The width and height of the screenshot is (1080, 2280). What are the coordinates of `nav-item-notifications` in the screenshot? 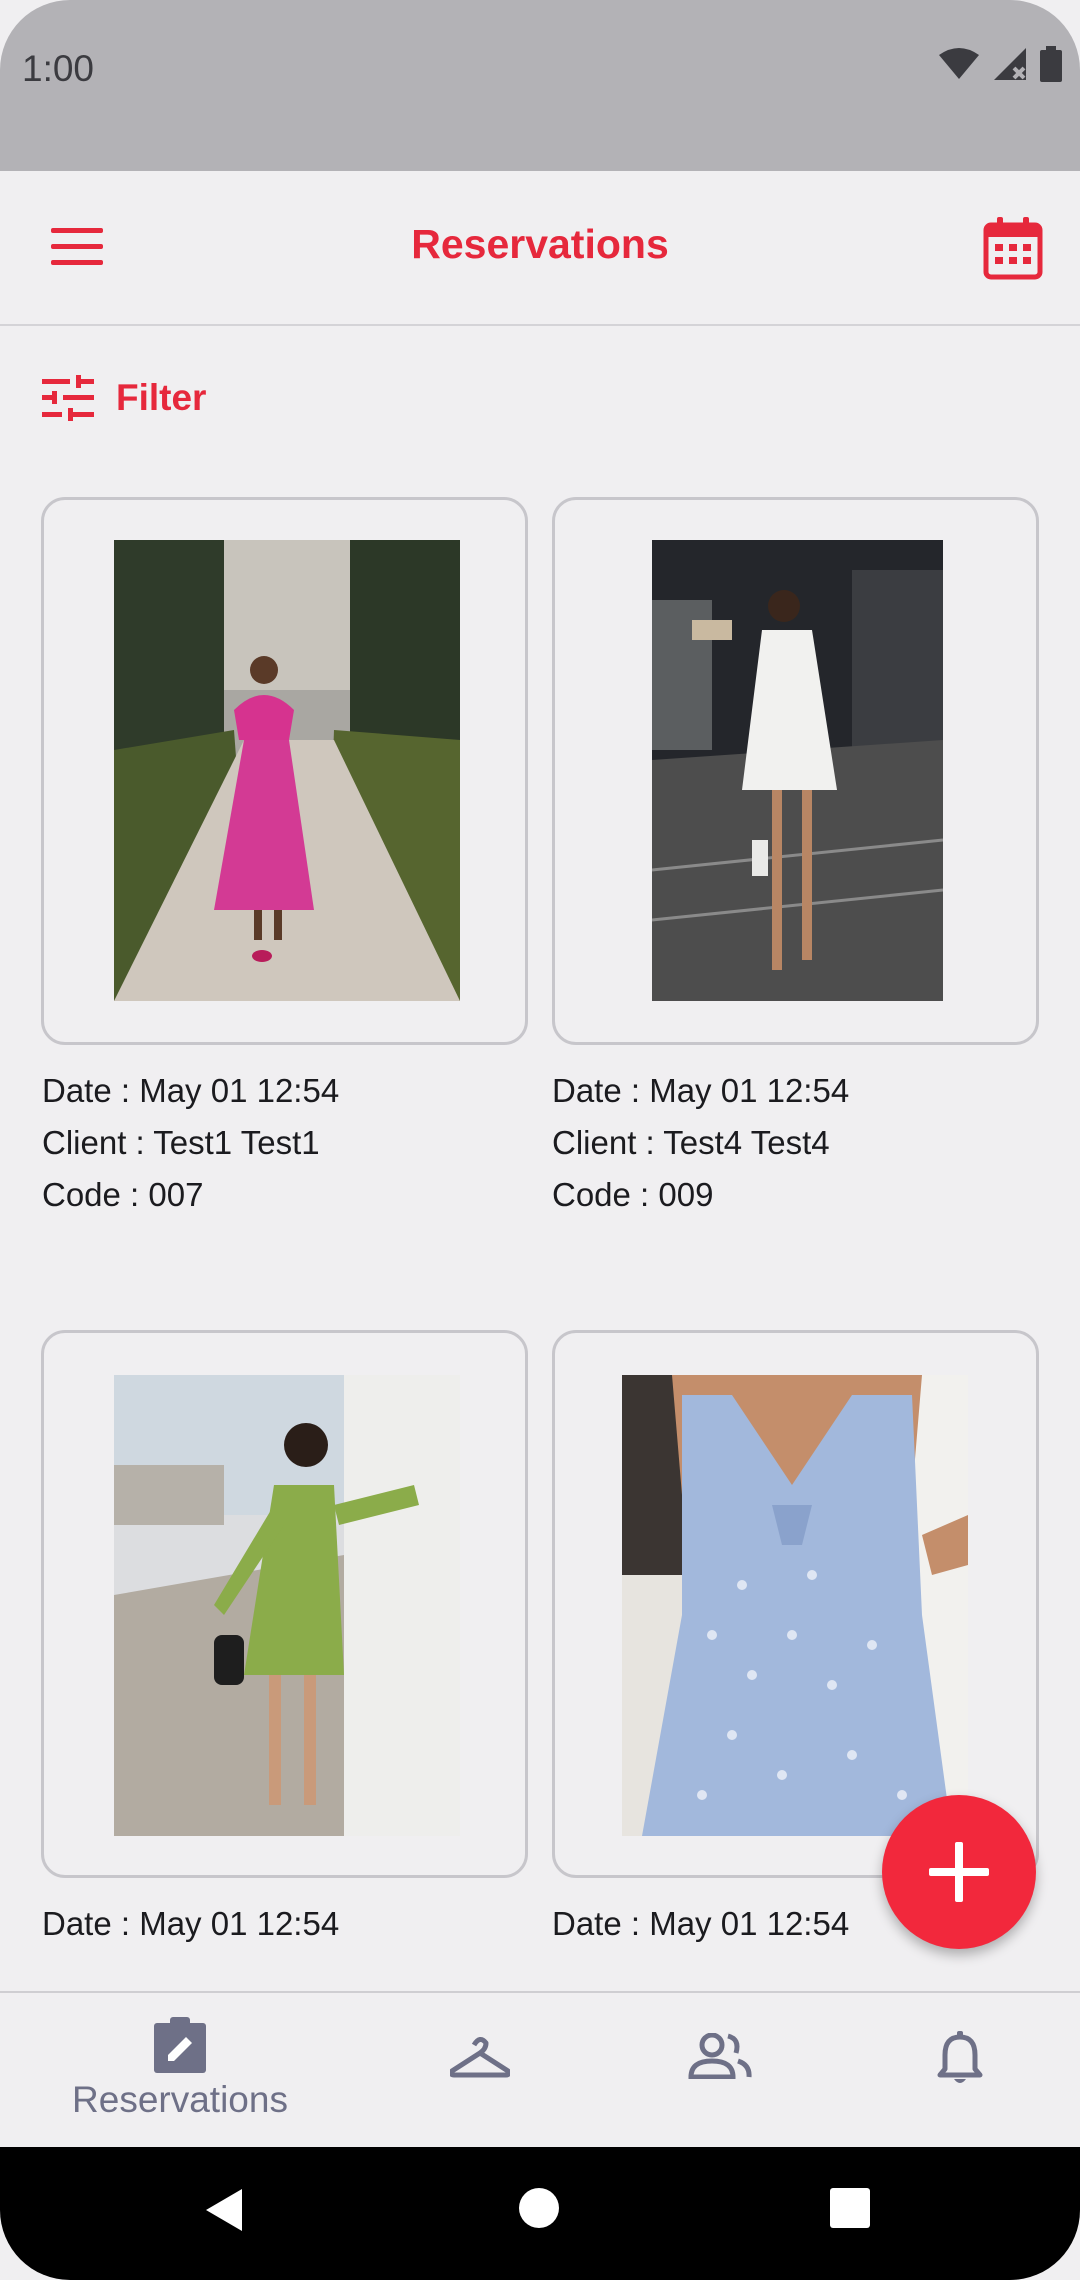 It's located at (960, 2071).